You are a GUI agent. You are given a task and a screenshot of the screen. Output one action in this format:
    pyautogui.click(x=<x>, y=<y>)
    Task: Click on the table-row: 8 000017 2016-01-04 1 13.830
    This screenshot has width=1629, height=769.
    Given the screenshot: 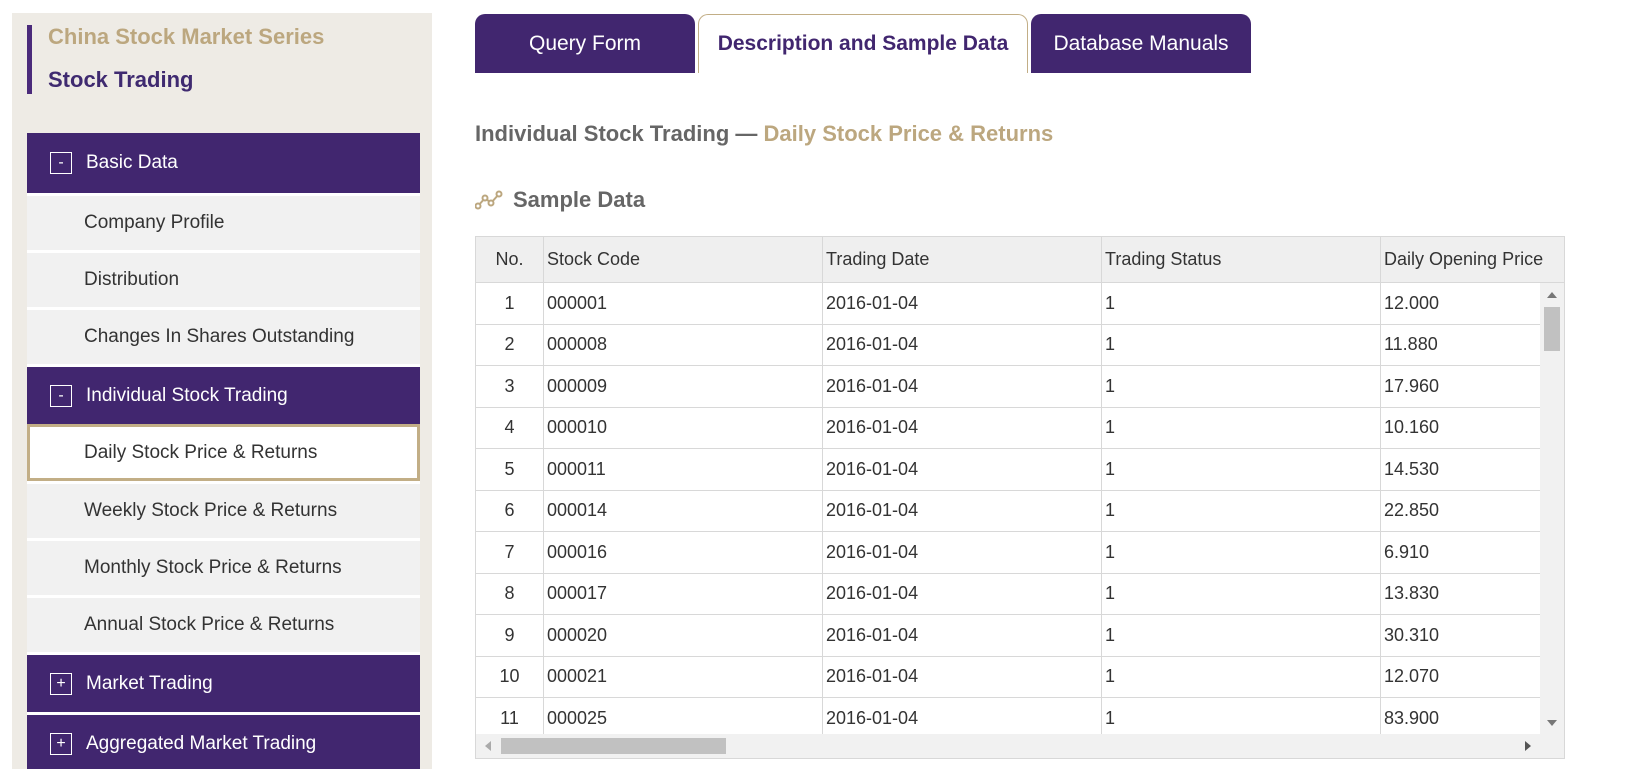 What is the action you would take?
    pyautogui.click(x=1008, y=594)
    